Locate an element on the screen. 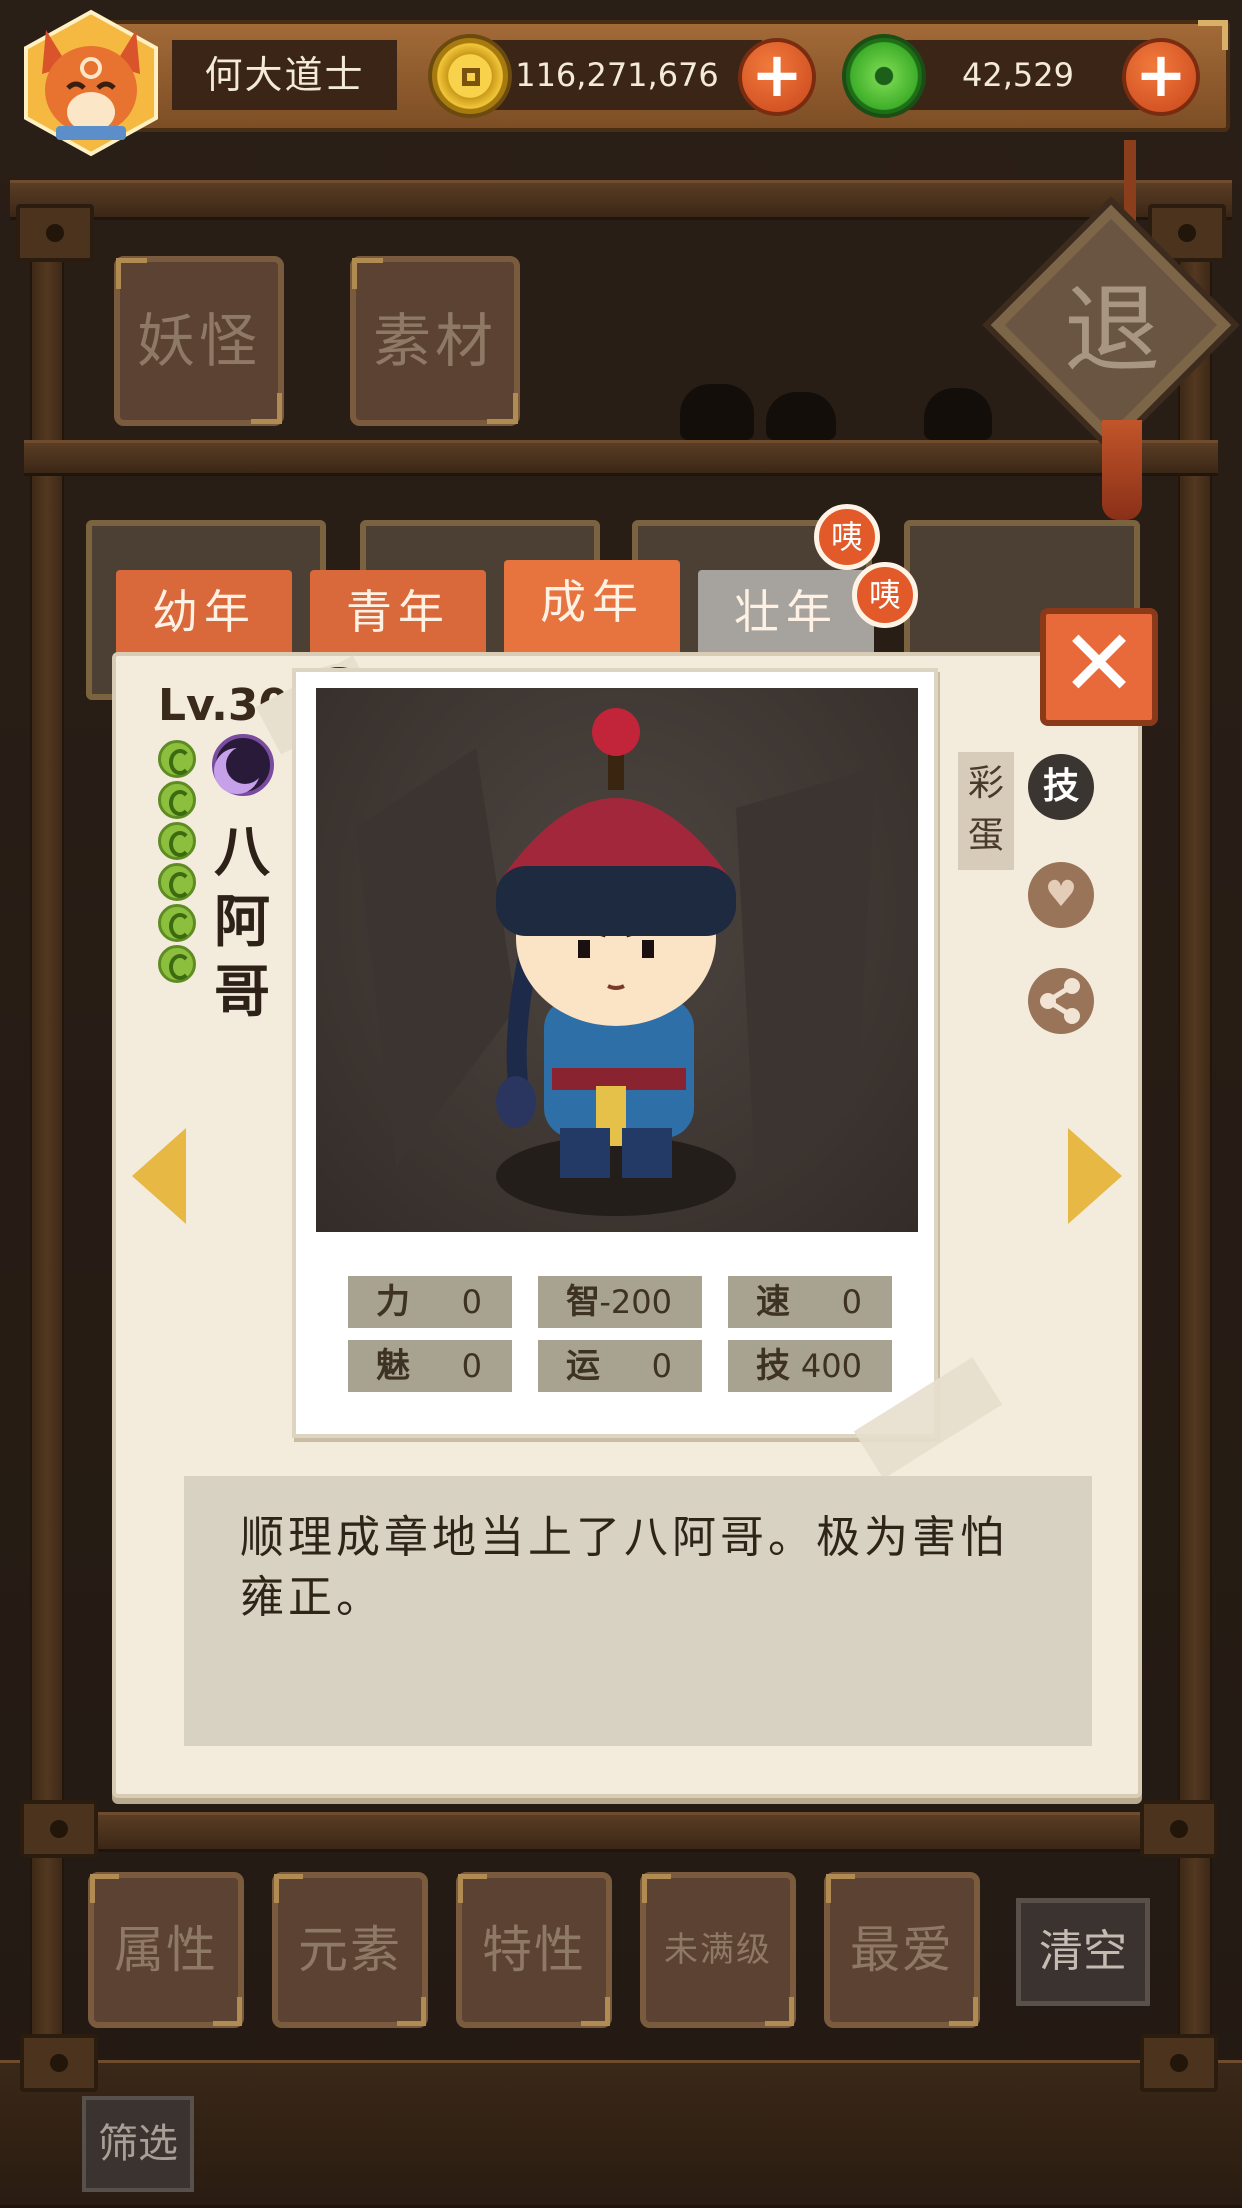 The height and width of the screenshot is (2208, 1242). player-name: 何大道士 is located at coordinates (284, 75).